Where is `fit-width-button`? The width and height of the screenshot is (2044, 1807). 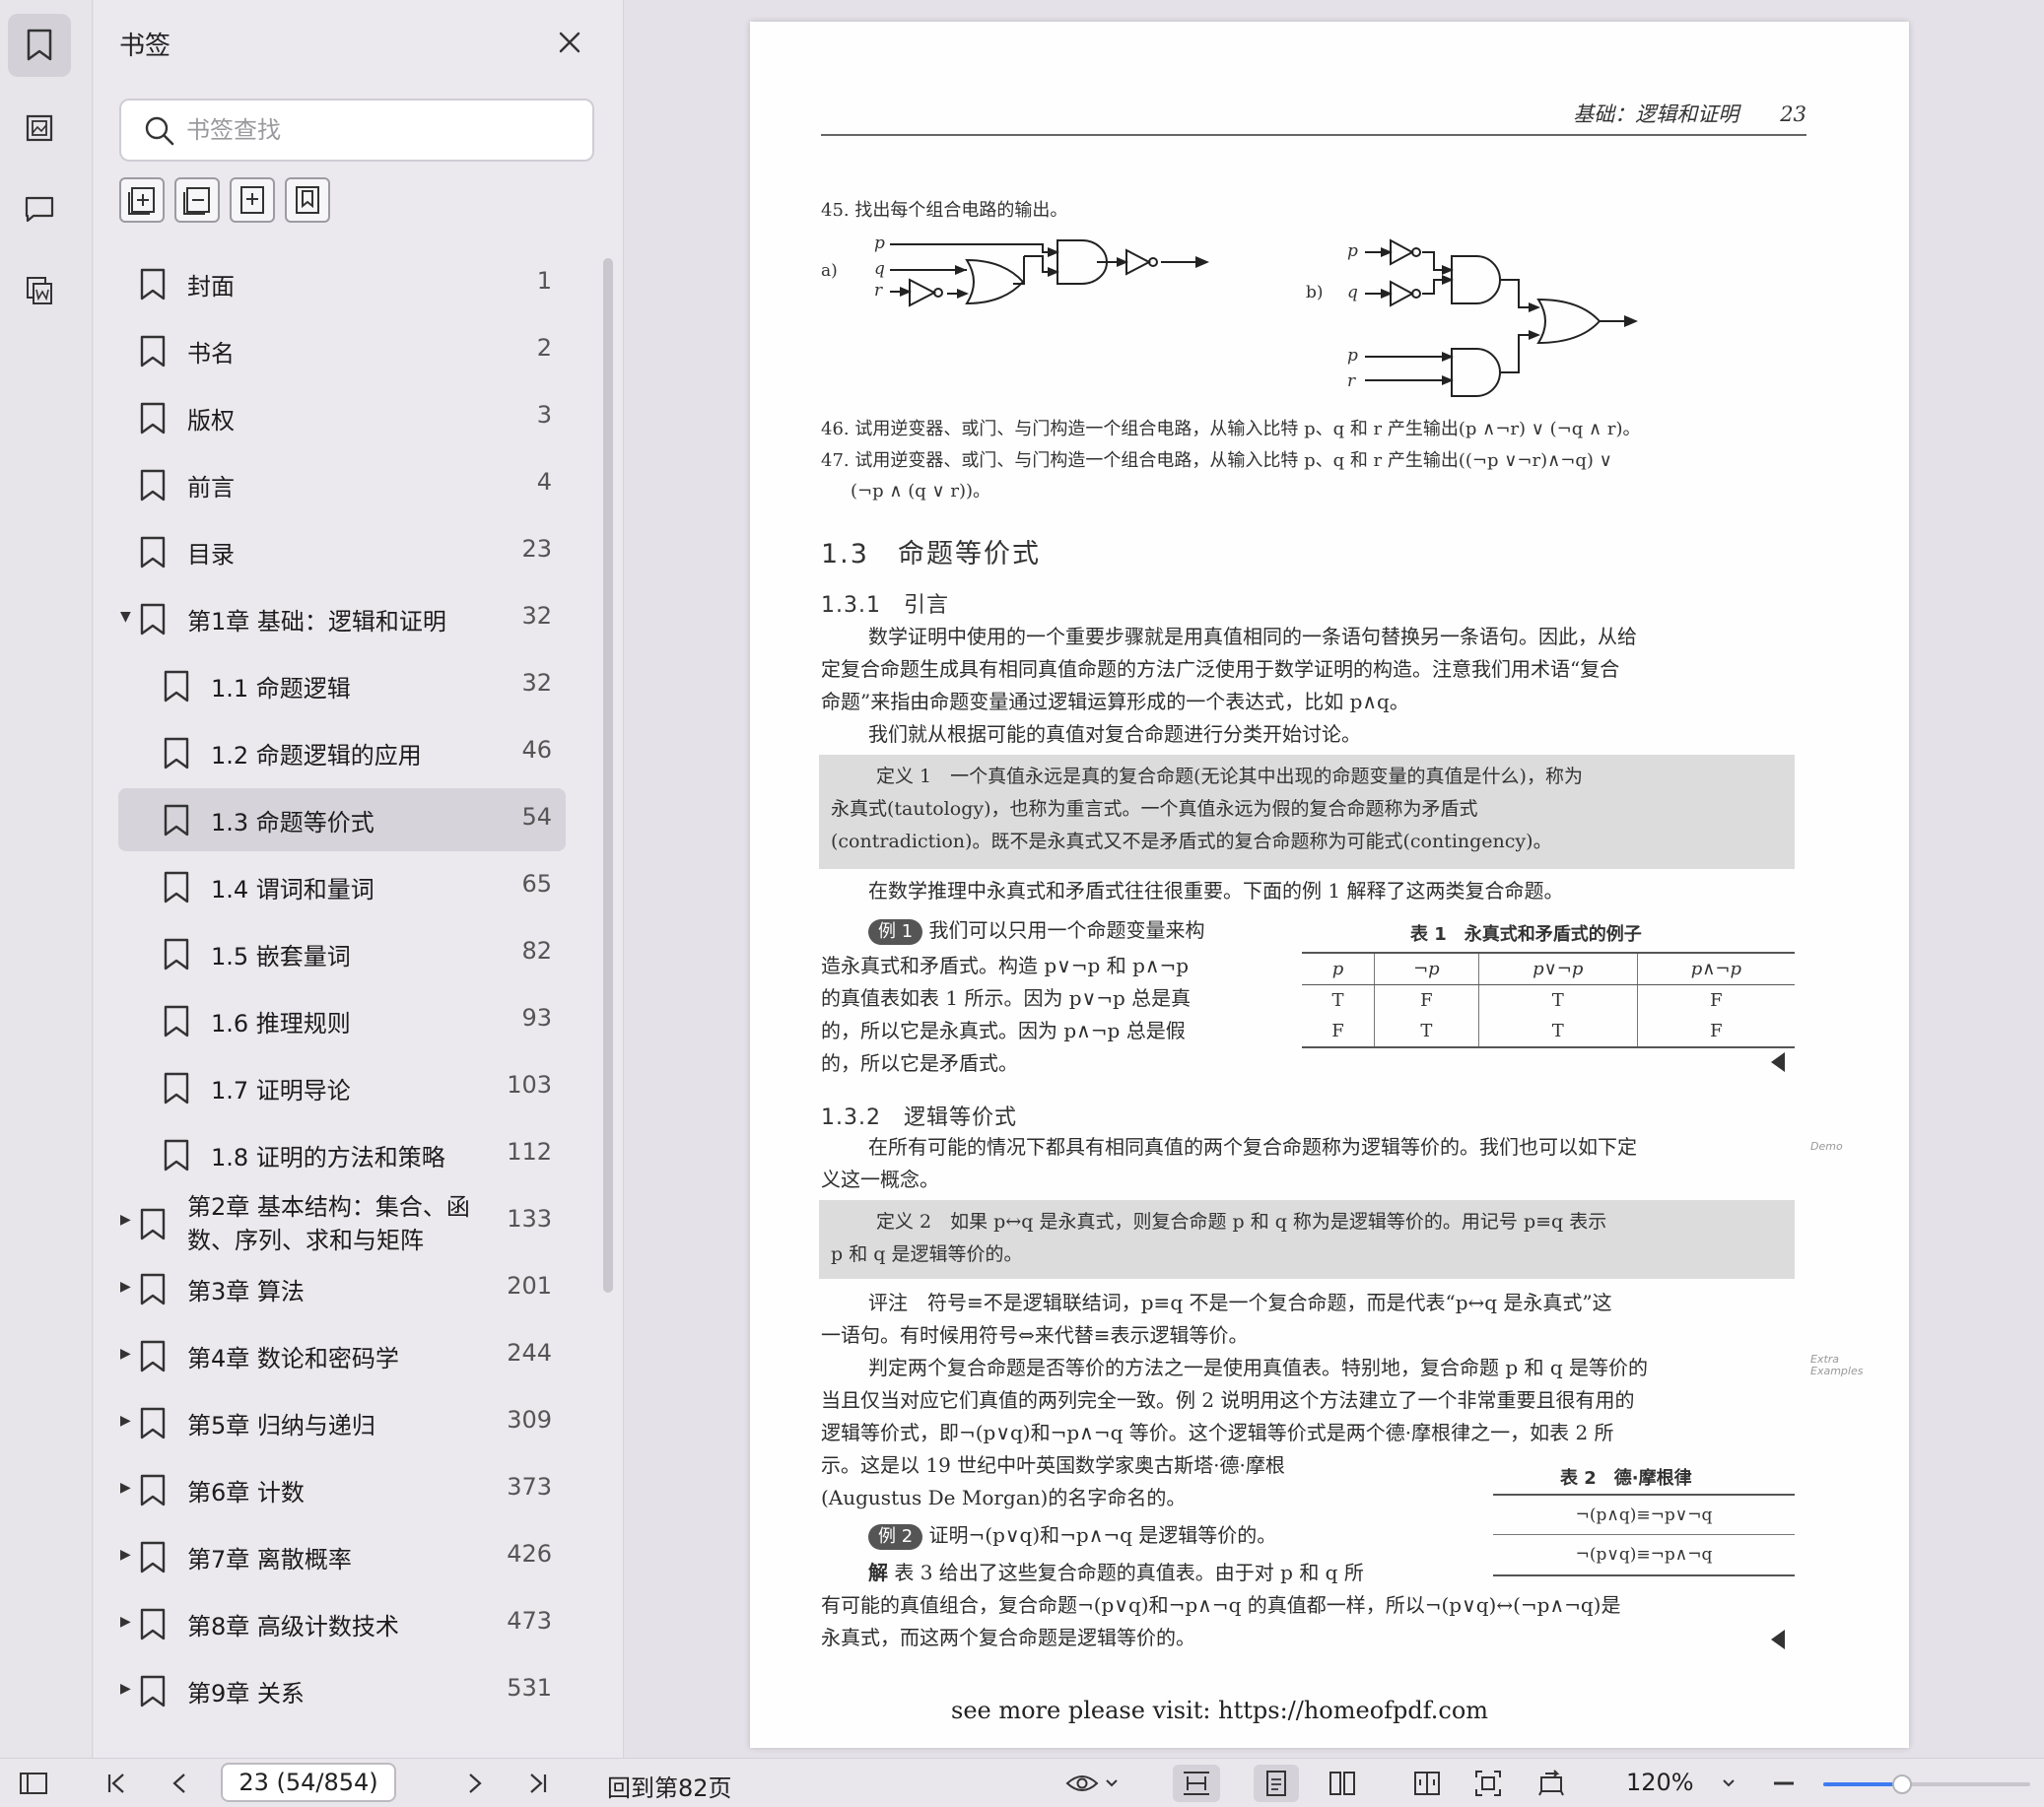
fit-width-button is located at coordinates (1196, 1783).